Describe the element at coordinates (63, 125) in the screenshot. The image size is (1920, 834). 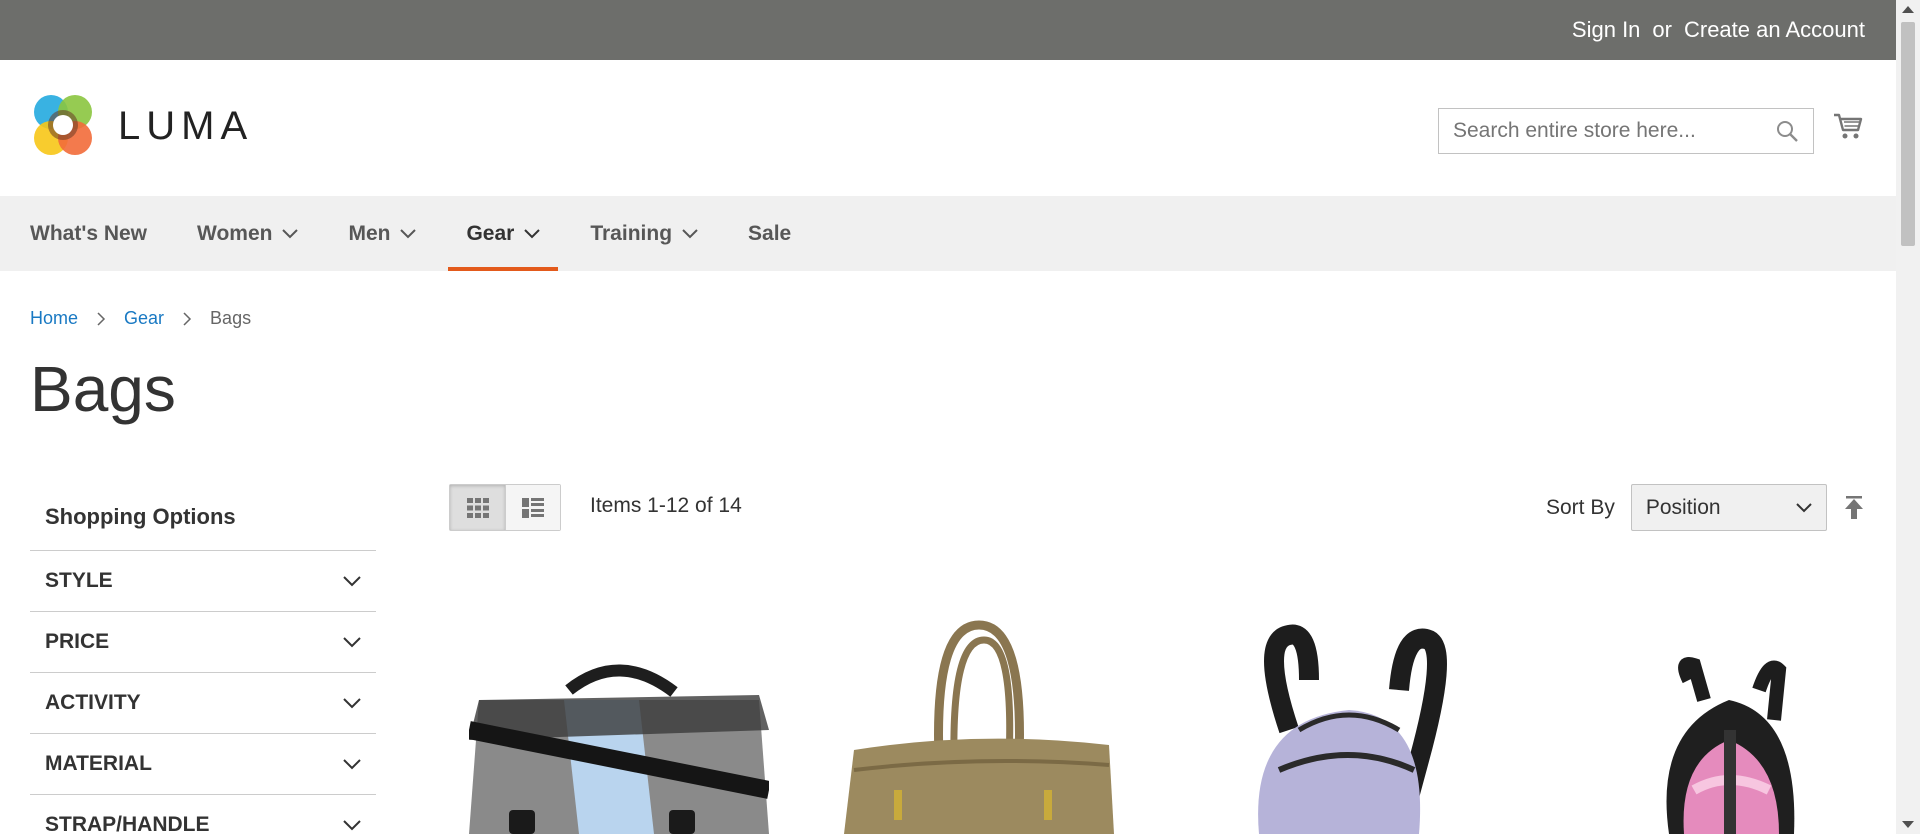
I see `luma-logo-icon` at that location.